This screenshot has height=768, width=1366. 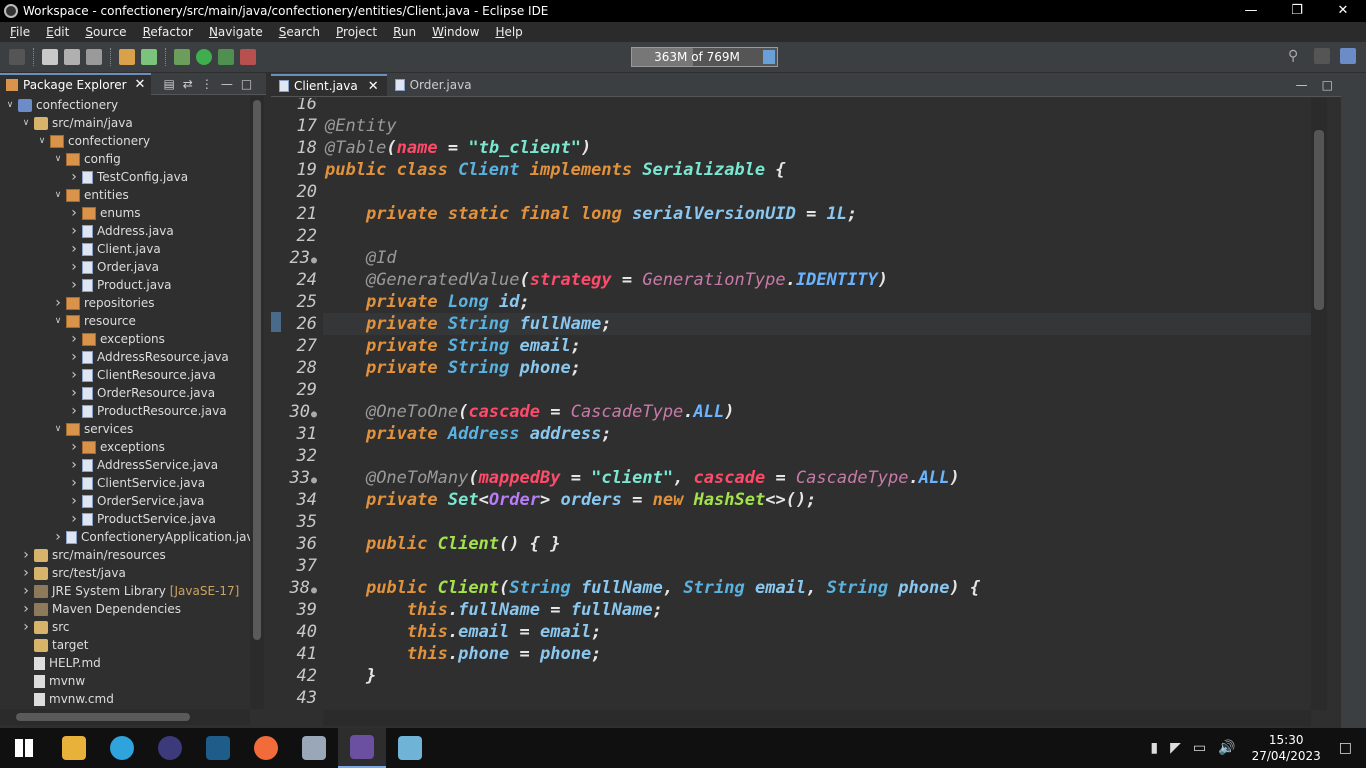 What do you see at coordinates (151, 537) in the screenshot?
I see `tree-item: › ConfectioneryApplication.java` at bounding box center [151, 537].